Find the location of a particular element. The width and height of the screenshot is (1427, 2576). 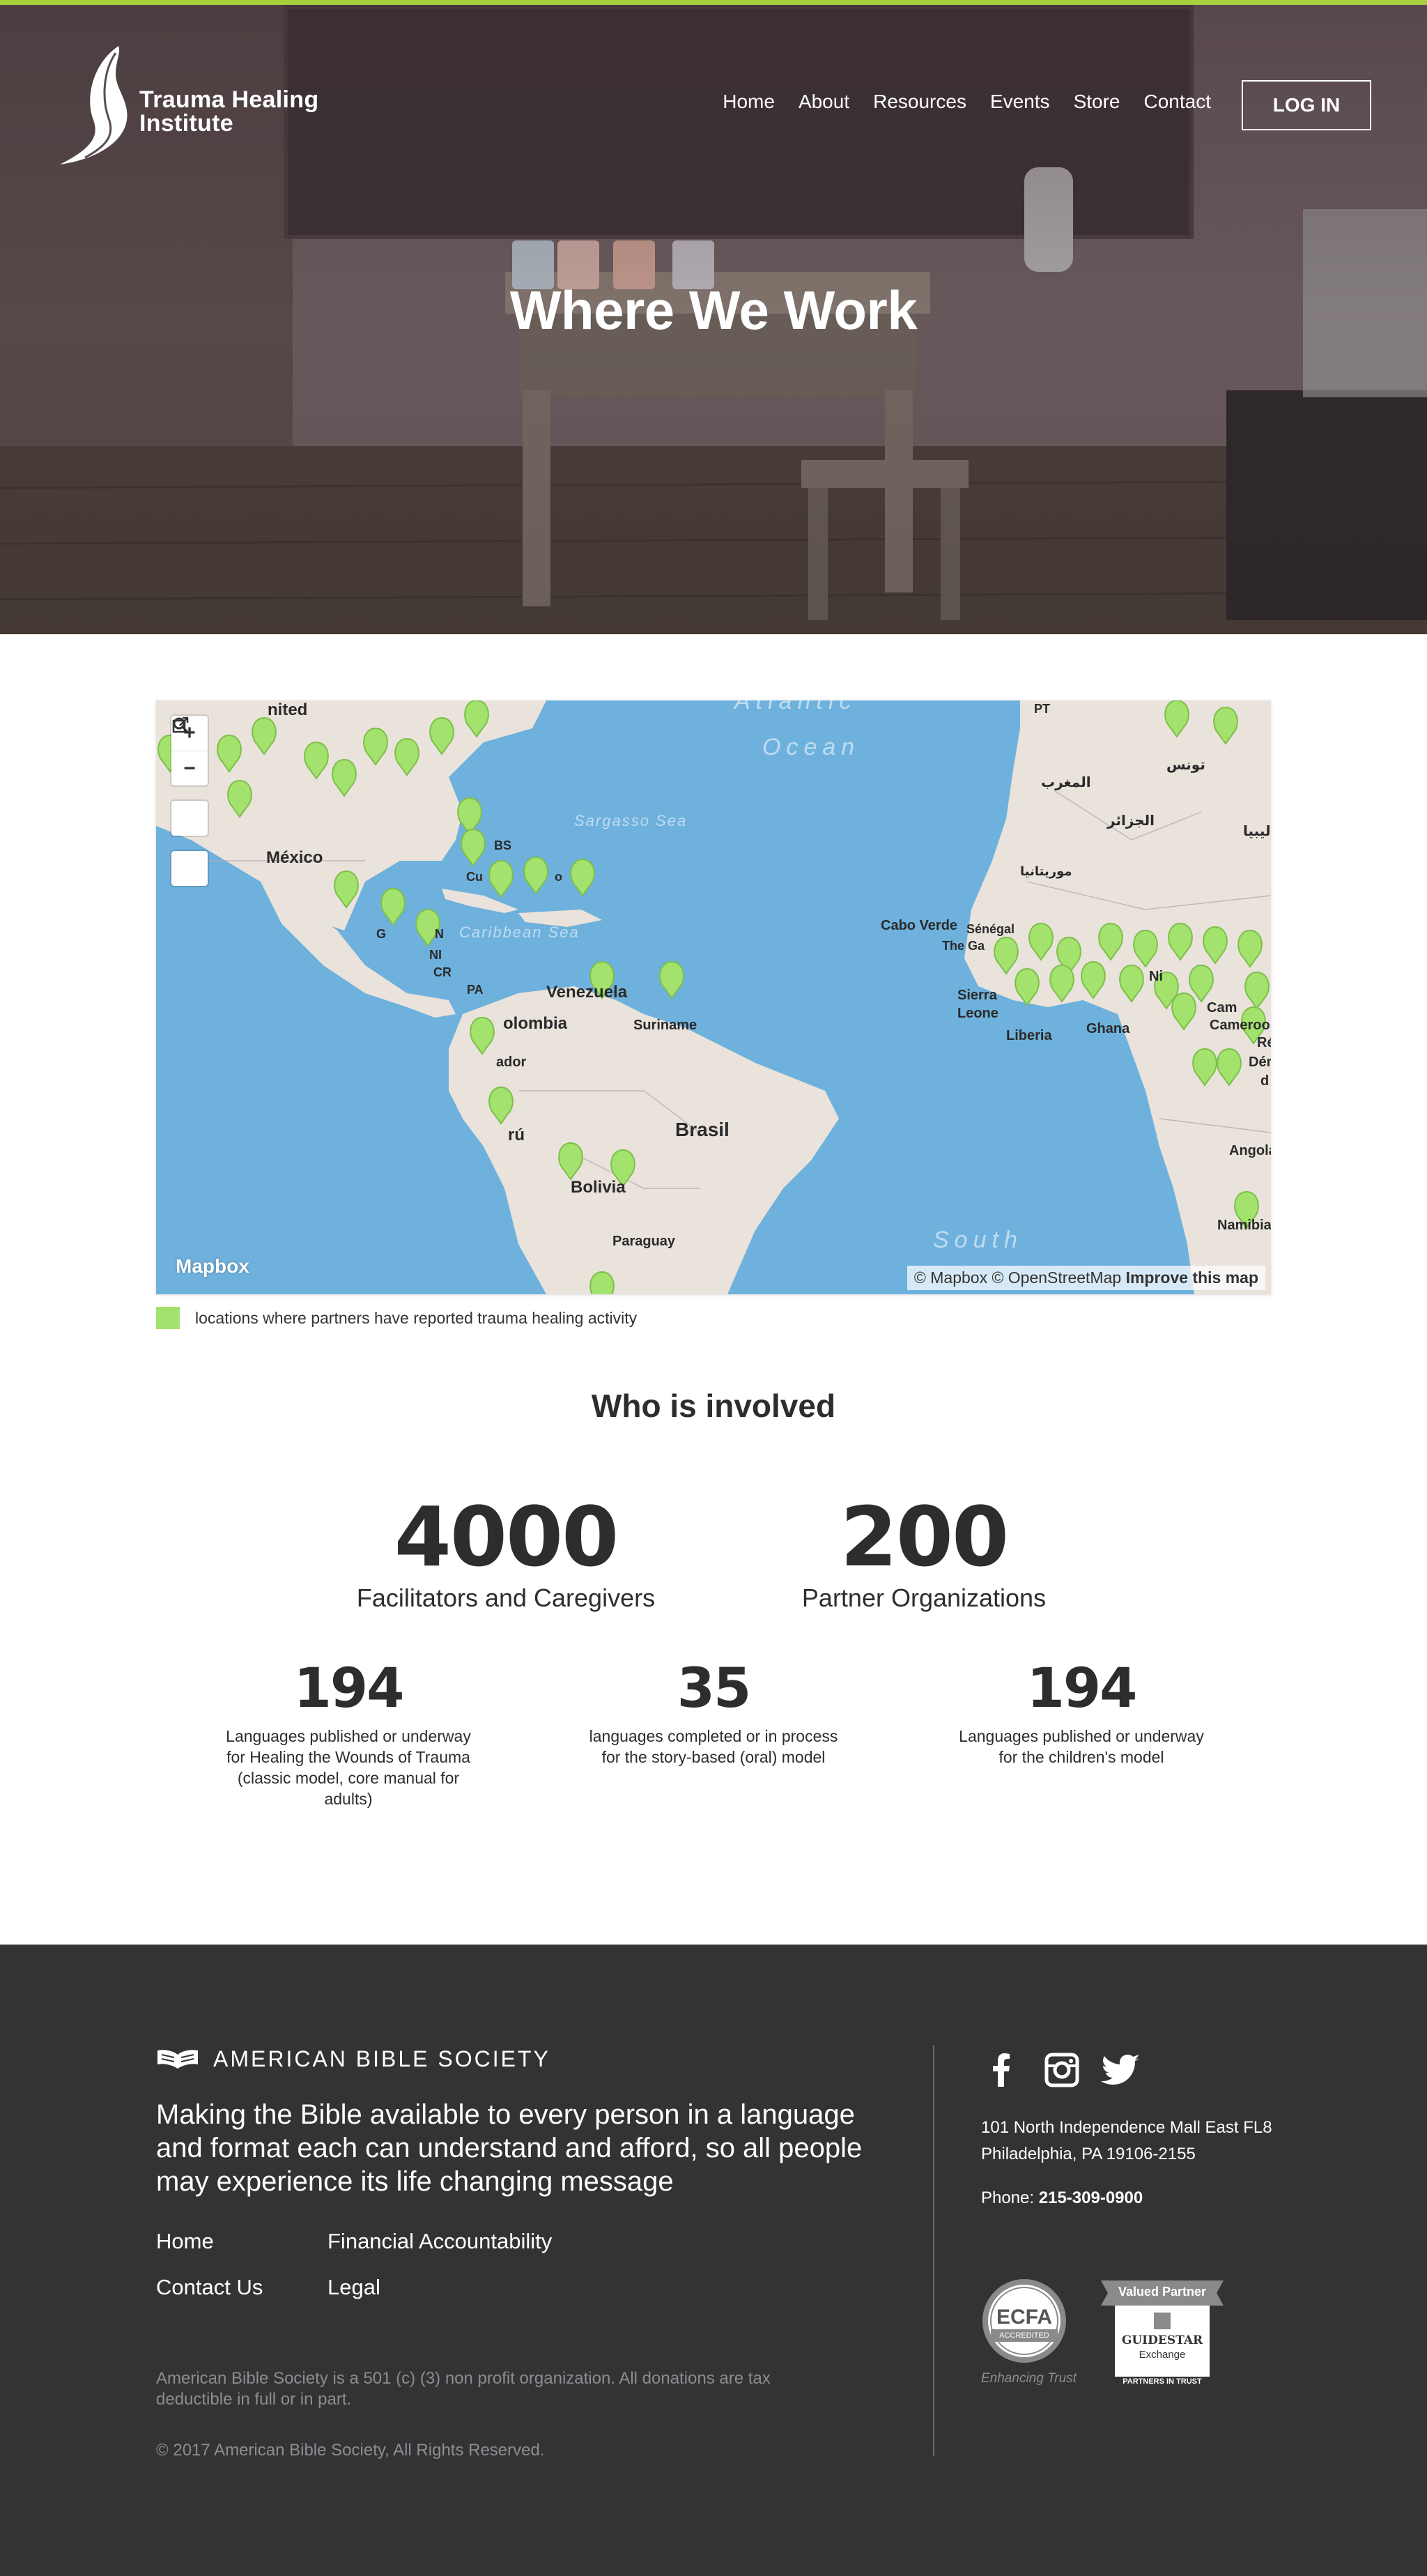

stat-value: 200 is located at coordinates (924, 1537).